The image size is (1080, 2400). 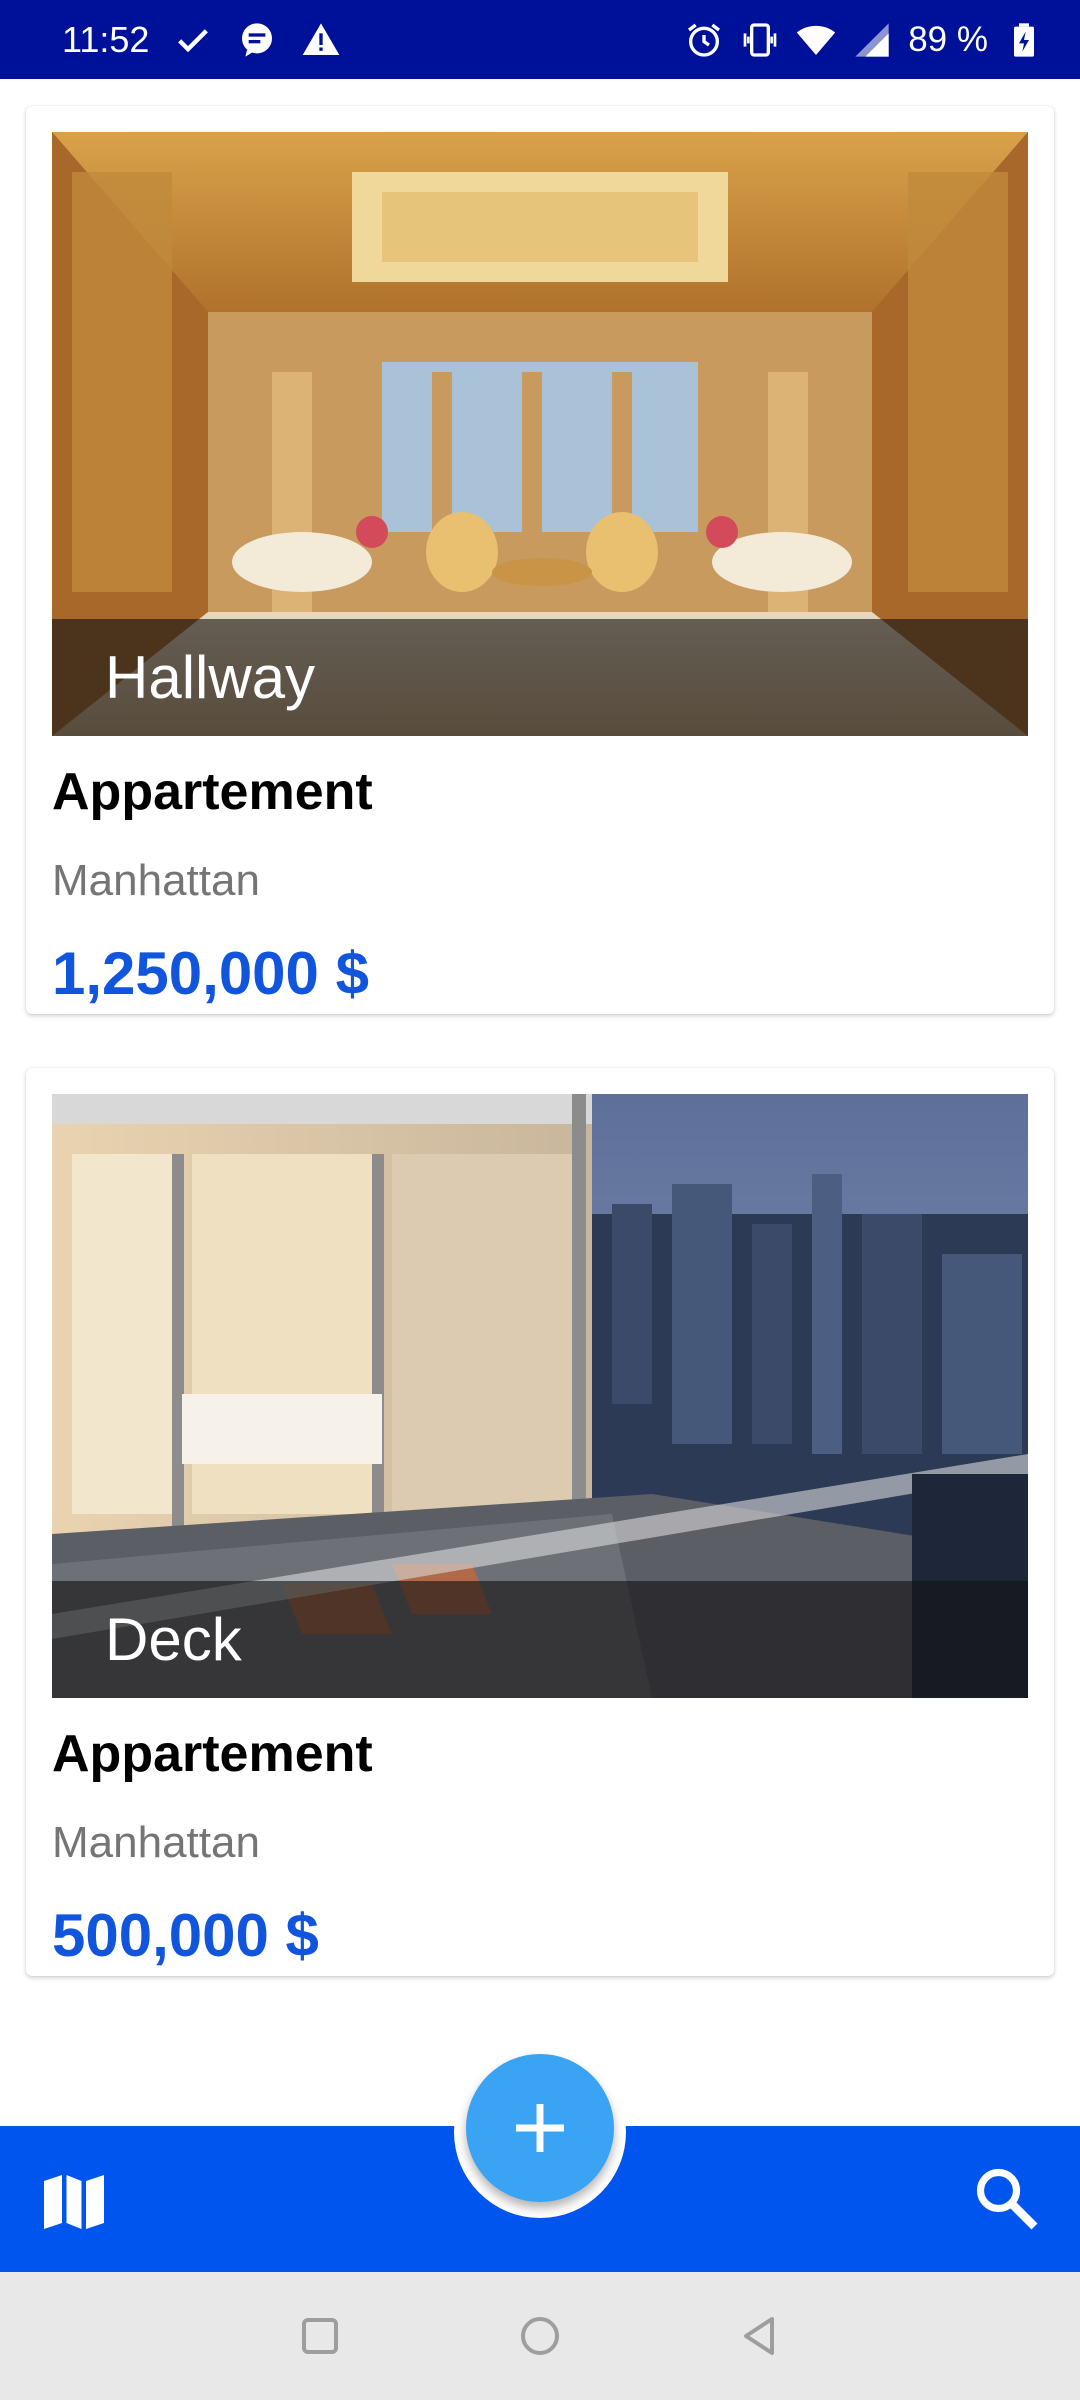 I want to click on add-listing-button, so click(x=540, y=2128).